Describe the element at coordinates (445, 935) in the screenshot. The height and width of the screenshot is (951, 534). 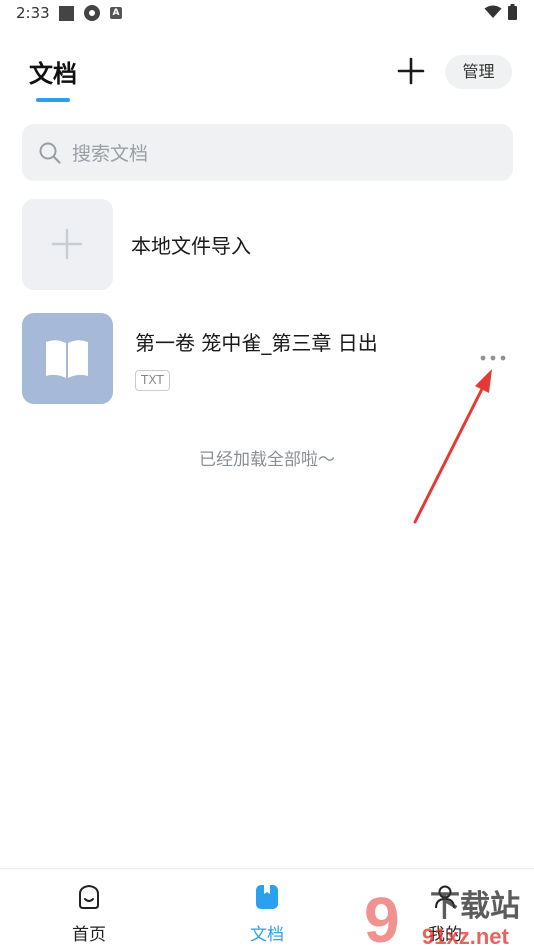
I see `nav-profile-label: 我的` at that location.